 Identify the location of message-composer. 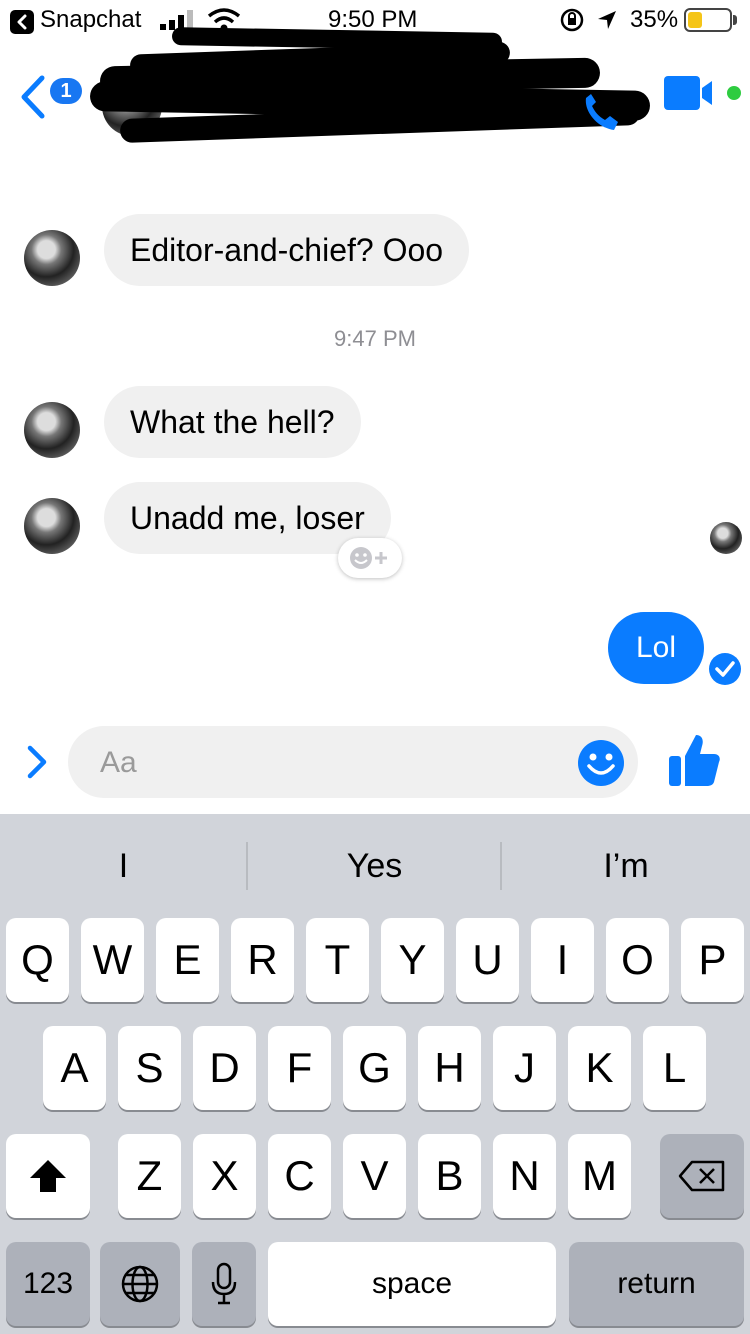
(353, 762).